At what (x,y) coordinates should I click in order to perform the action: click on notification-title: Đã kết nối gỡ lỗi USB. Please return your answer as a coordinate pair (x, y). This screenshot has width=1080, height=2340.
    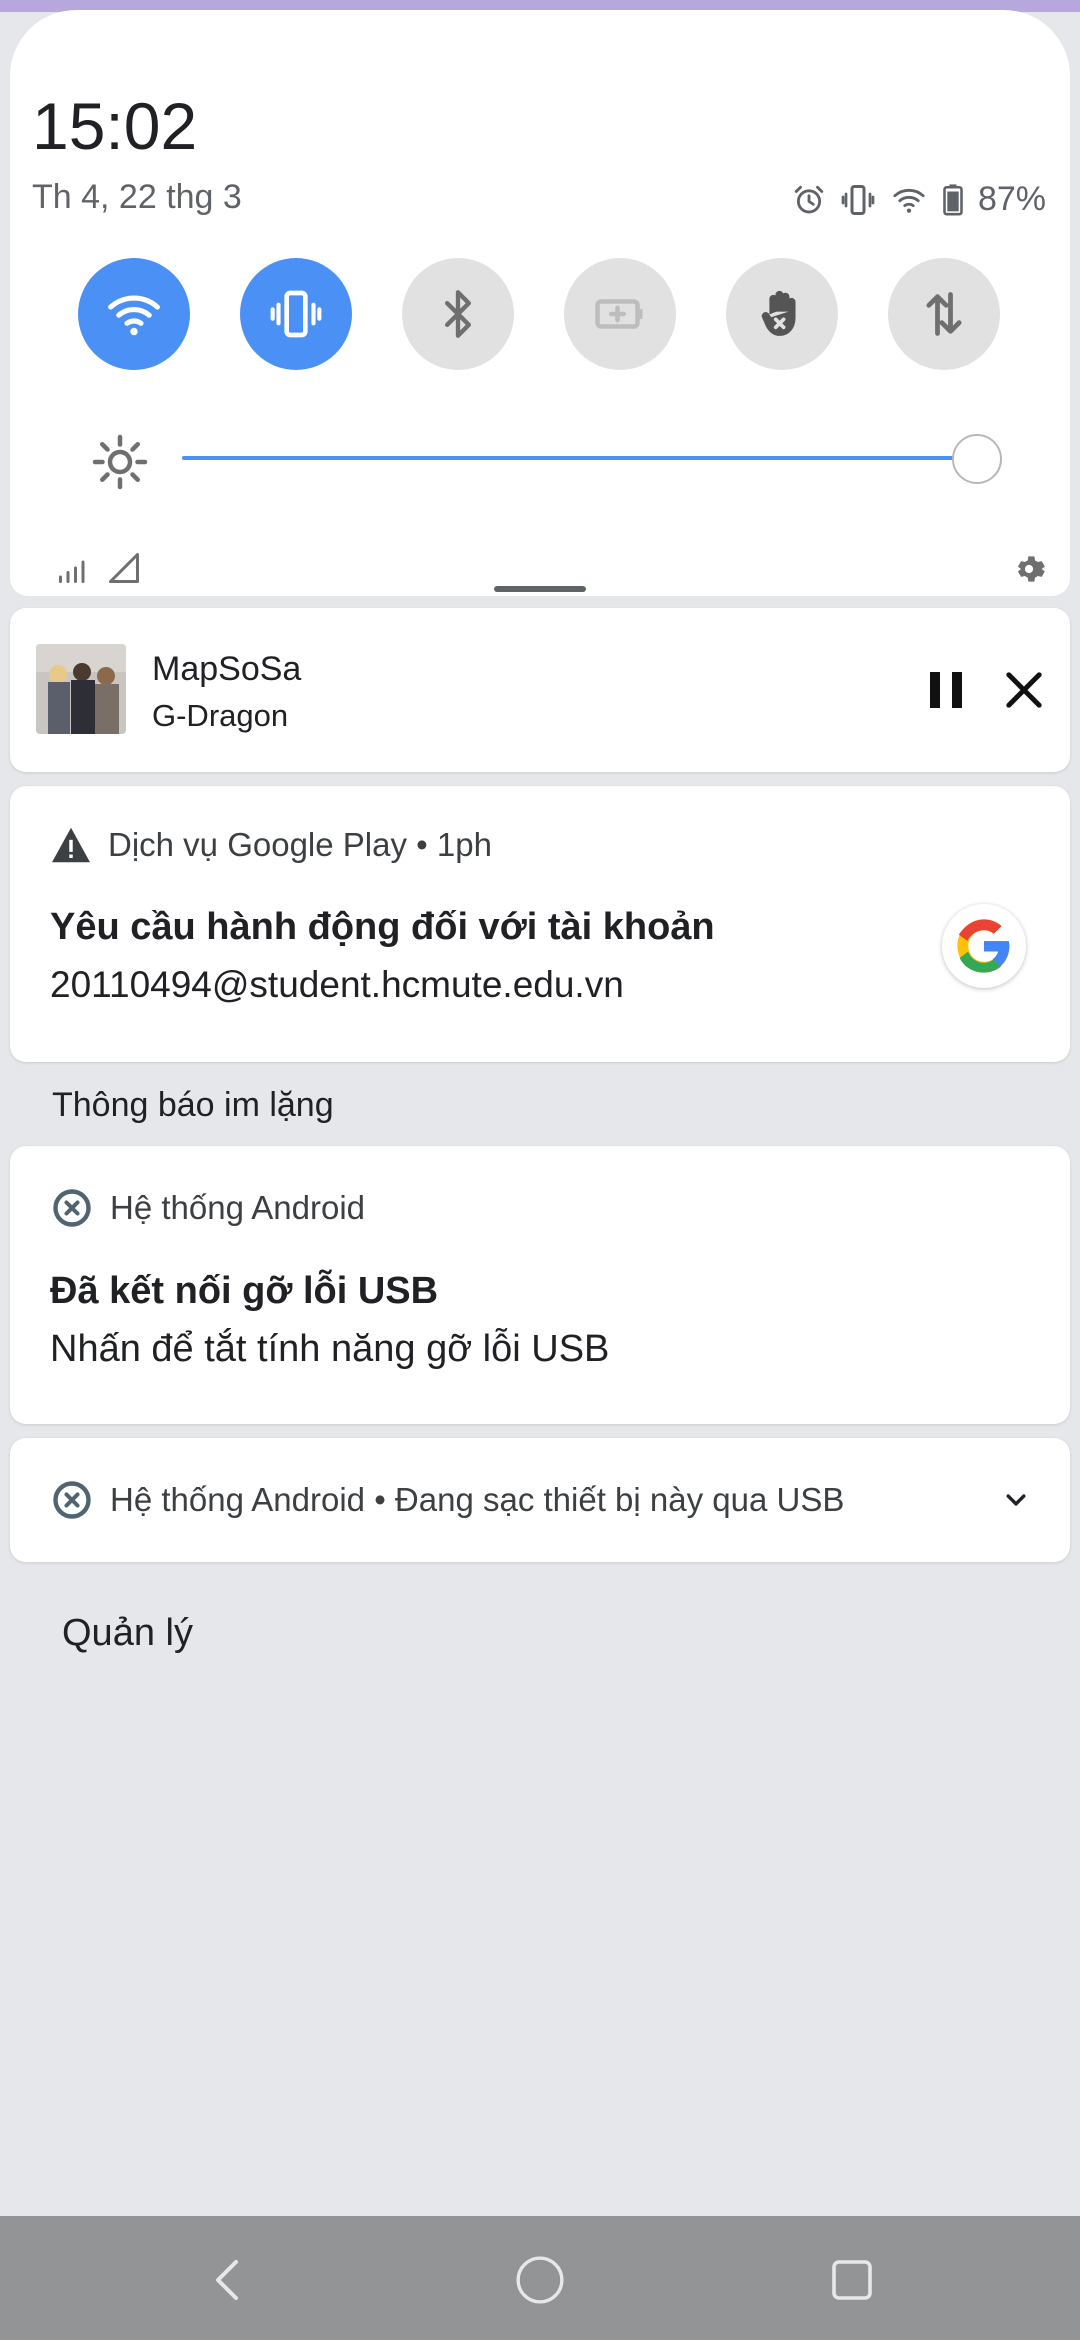
    Looking at the image, I should click on (244, 1291).